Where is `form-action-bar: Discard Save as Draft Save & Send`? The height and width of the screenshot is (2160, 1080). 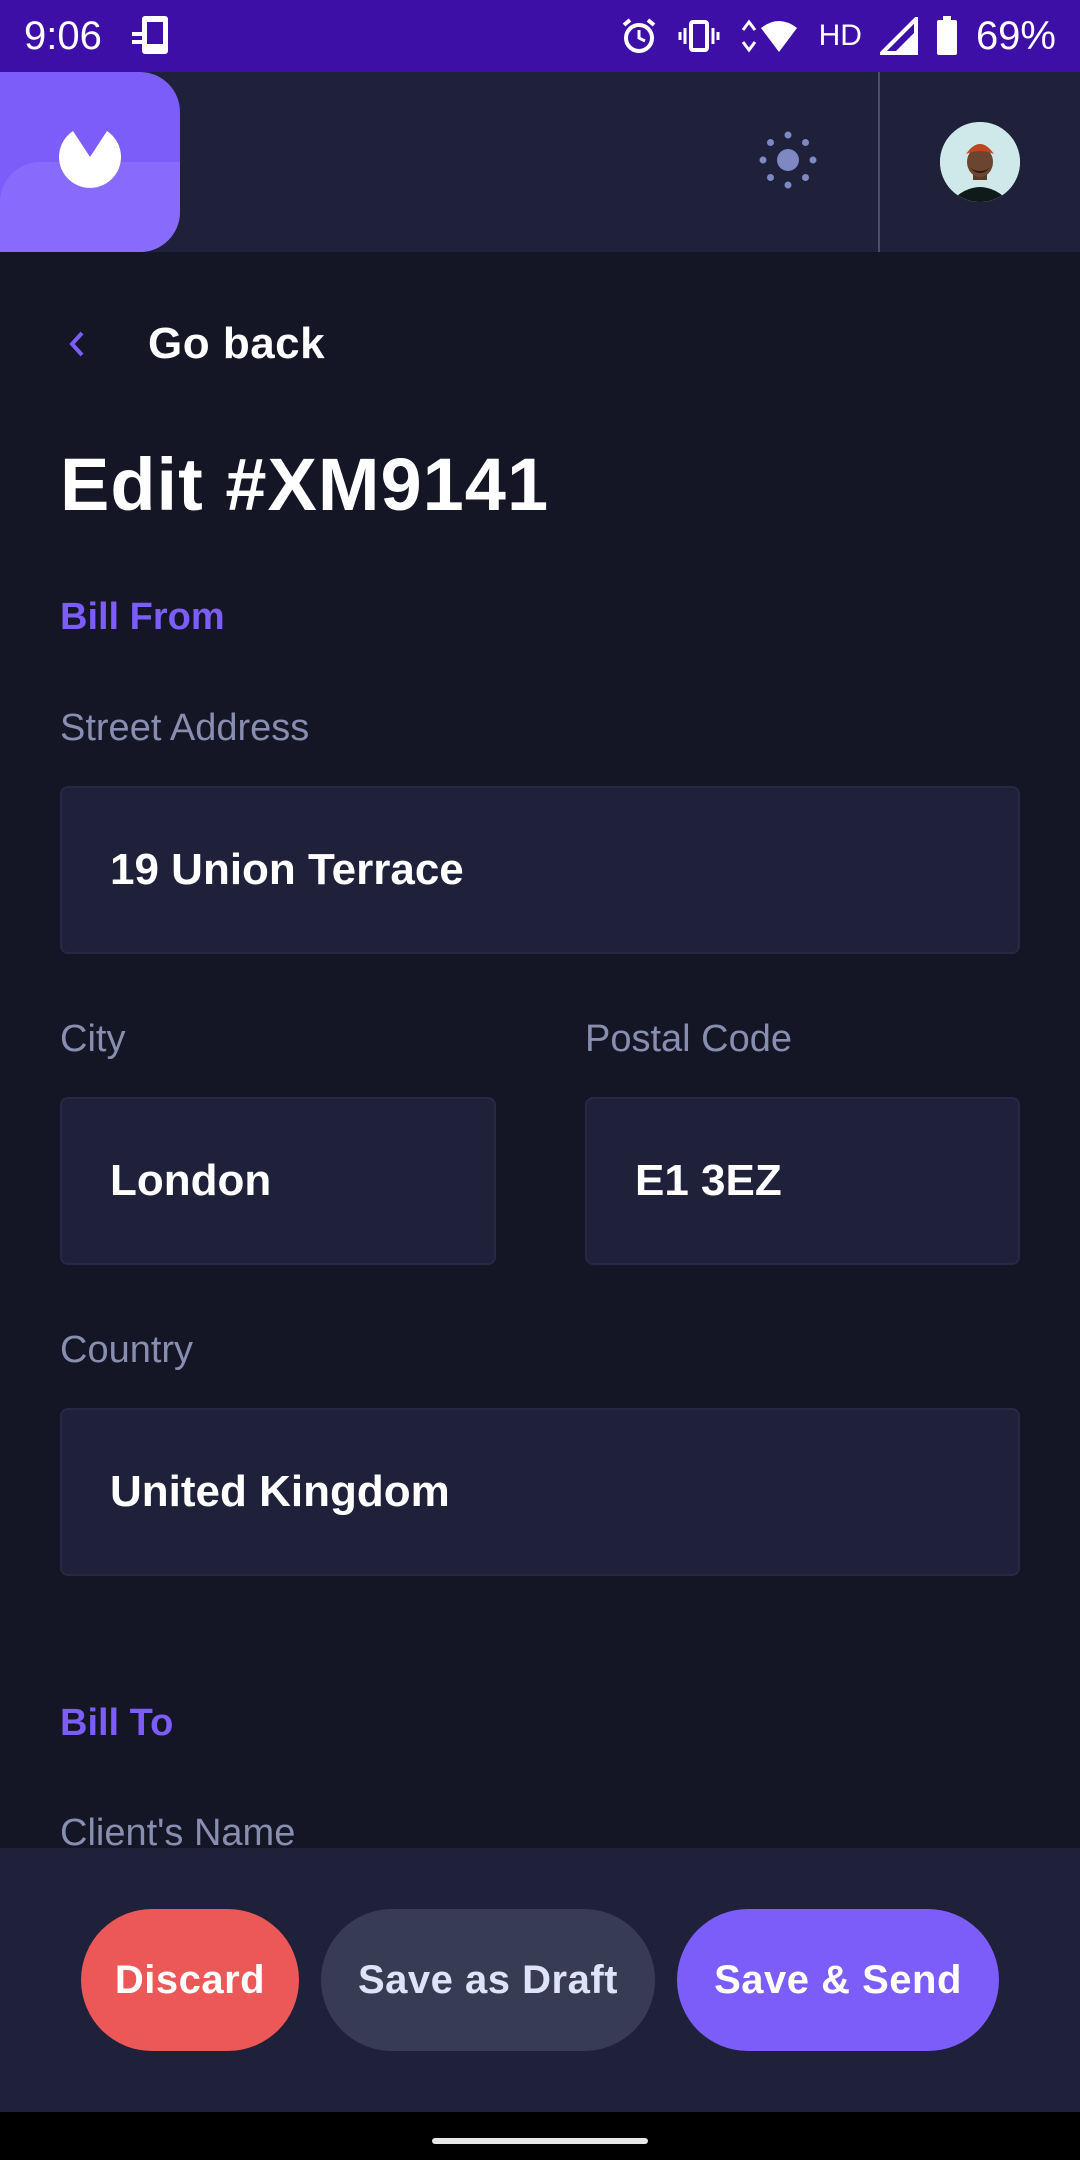
form-action-bar: Discard Save as Draft Save & Send is located at coordinates (540, 1980).